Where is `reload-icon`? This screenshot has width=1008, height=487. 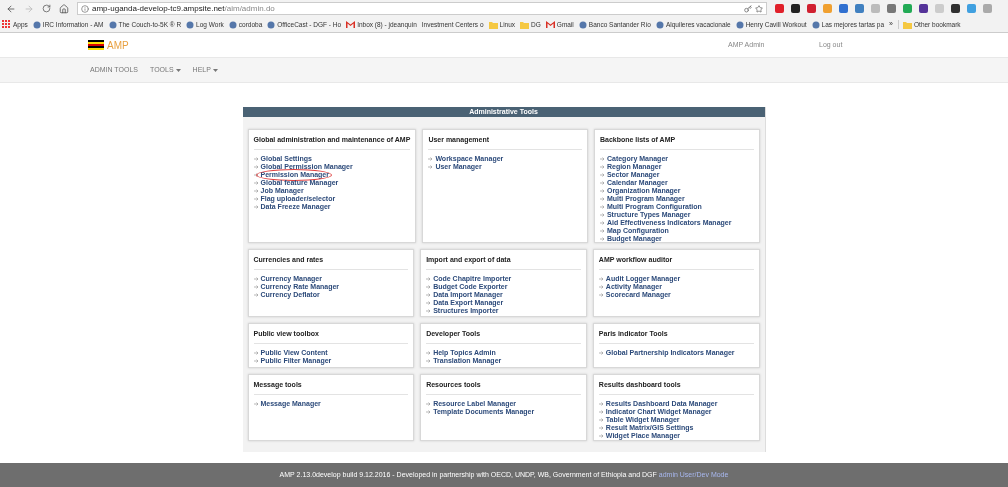
reload-icon is located at coordinates (46, 8).